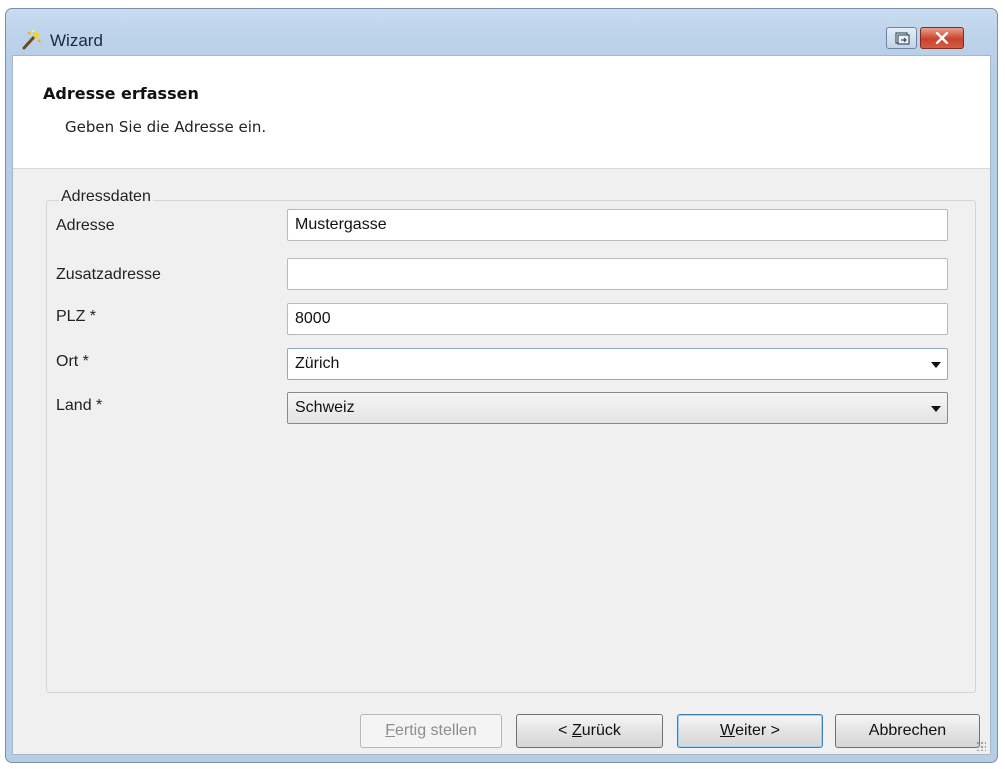  What do you see at coordinates (431, 731) in the screenshot?
I see `finish-button: Fertig stellen` at bounding box center [431, 731].